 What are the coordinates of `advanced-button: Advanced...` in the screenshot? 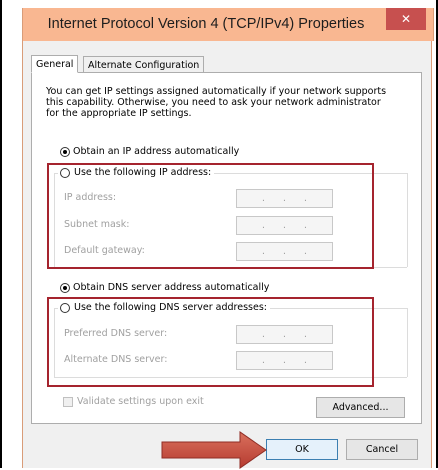 It's located at (360, 407).